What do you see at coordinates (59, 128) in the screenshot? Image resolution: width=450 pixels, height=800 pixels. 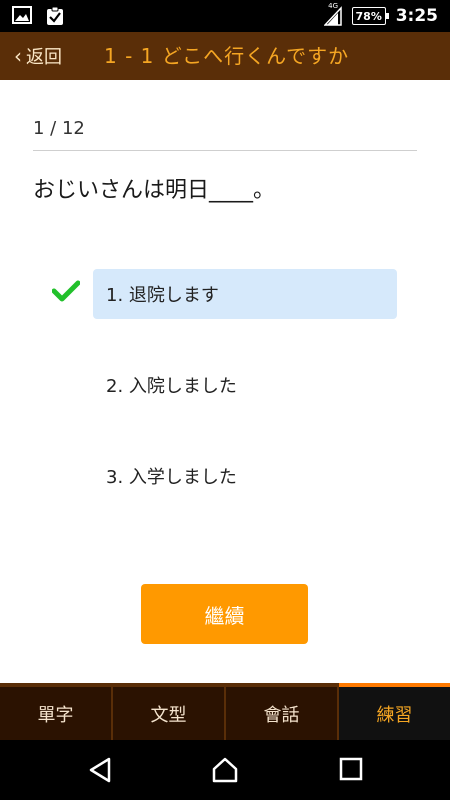 I see `question-progress: 1 / 12` at bounding box center [59, 128].